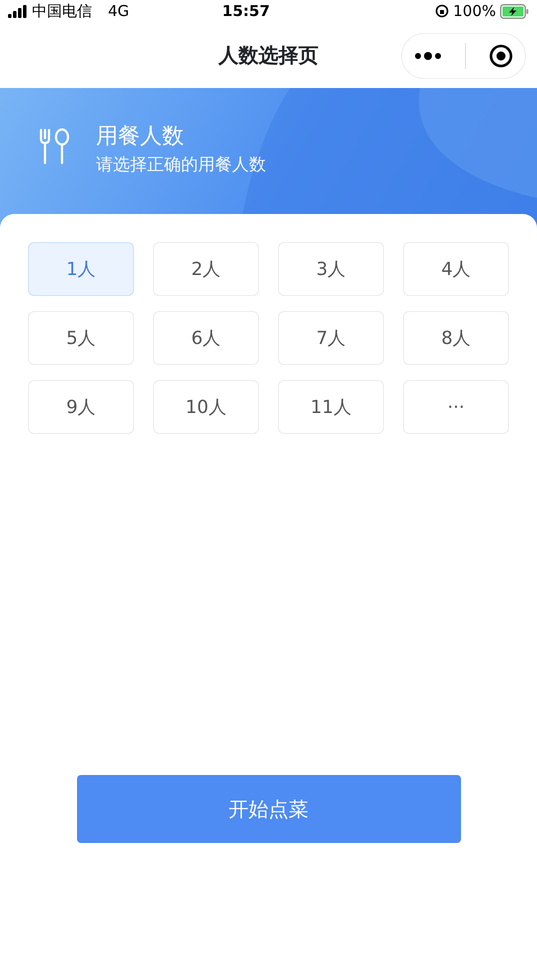 The width and height of the screenshot is (537, 953). Describe the element at coordinates (246, 11) in the screenshot. I see `clock-time: 15:57` at that location.